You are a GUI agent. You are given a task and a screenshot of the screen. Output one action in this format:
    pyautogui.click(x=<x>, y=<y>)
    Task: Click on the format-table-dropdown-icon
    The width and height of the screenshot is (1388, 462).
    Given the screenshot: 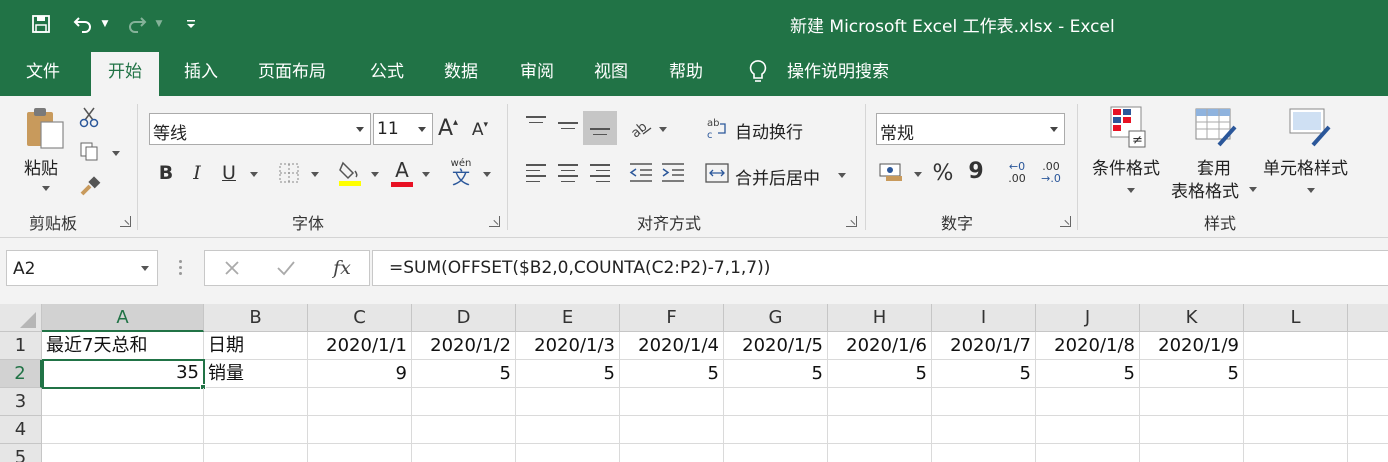 What is the action you would take?
    pyautogui.click(x=1253, y=189)
    